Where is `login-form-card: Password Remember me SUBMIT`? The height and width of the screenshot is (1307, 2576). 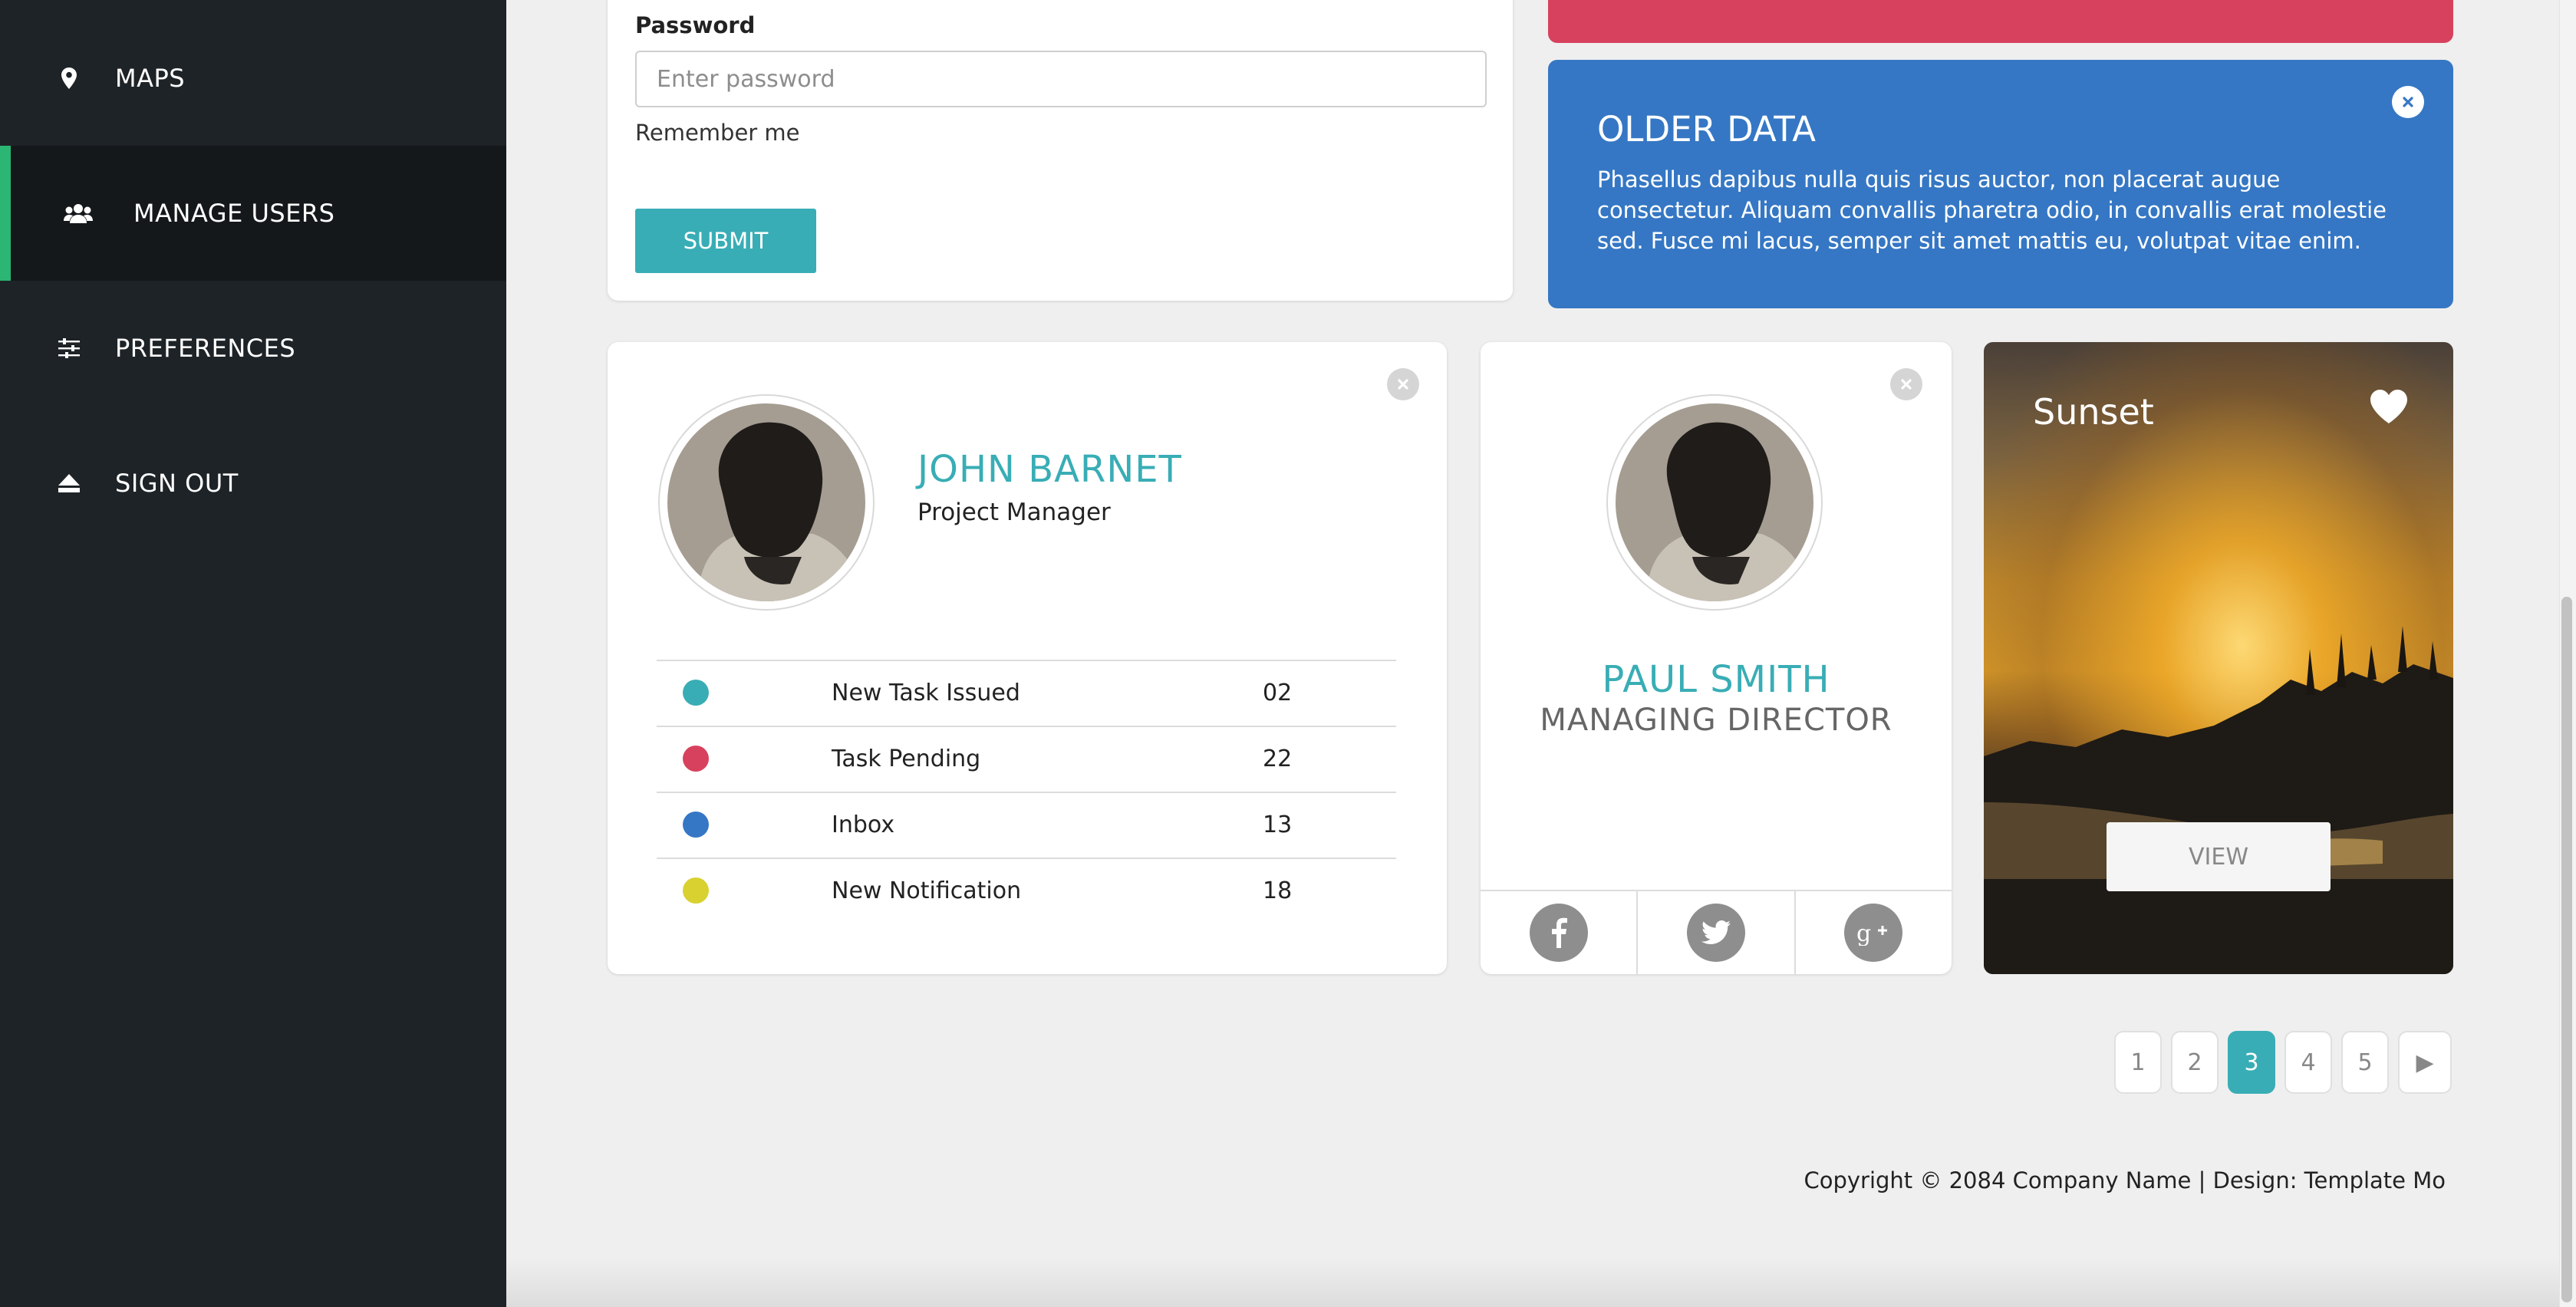
login-form-card: Password Remember me SUBMIT is located at coordinates (1060, 151).